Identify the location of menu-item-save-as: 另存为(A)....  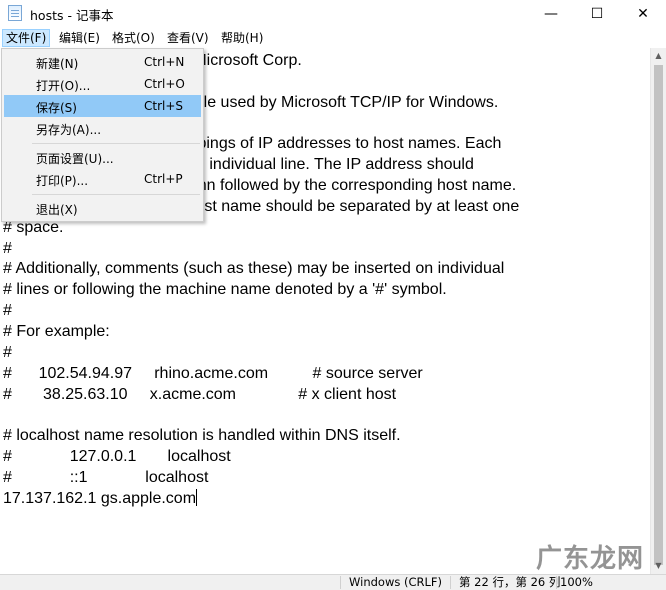
(102, 128).